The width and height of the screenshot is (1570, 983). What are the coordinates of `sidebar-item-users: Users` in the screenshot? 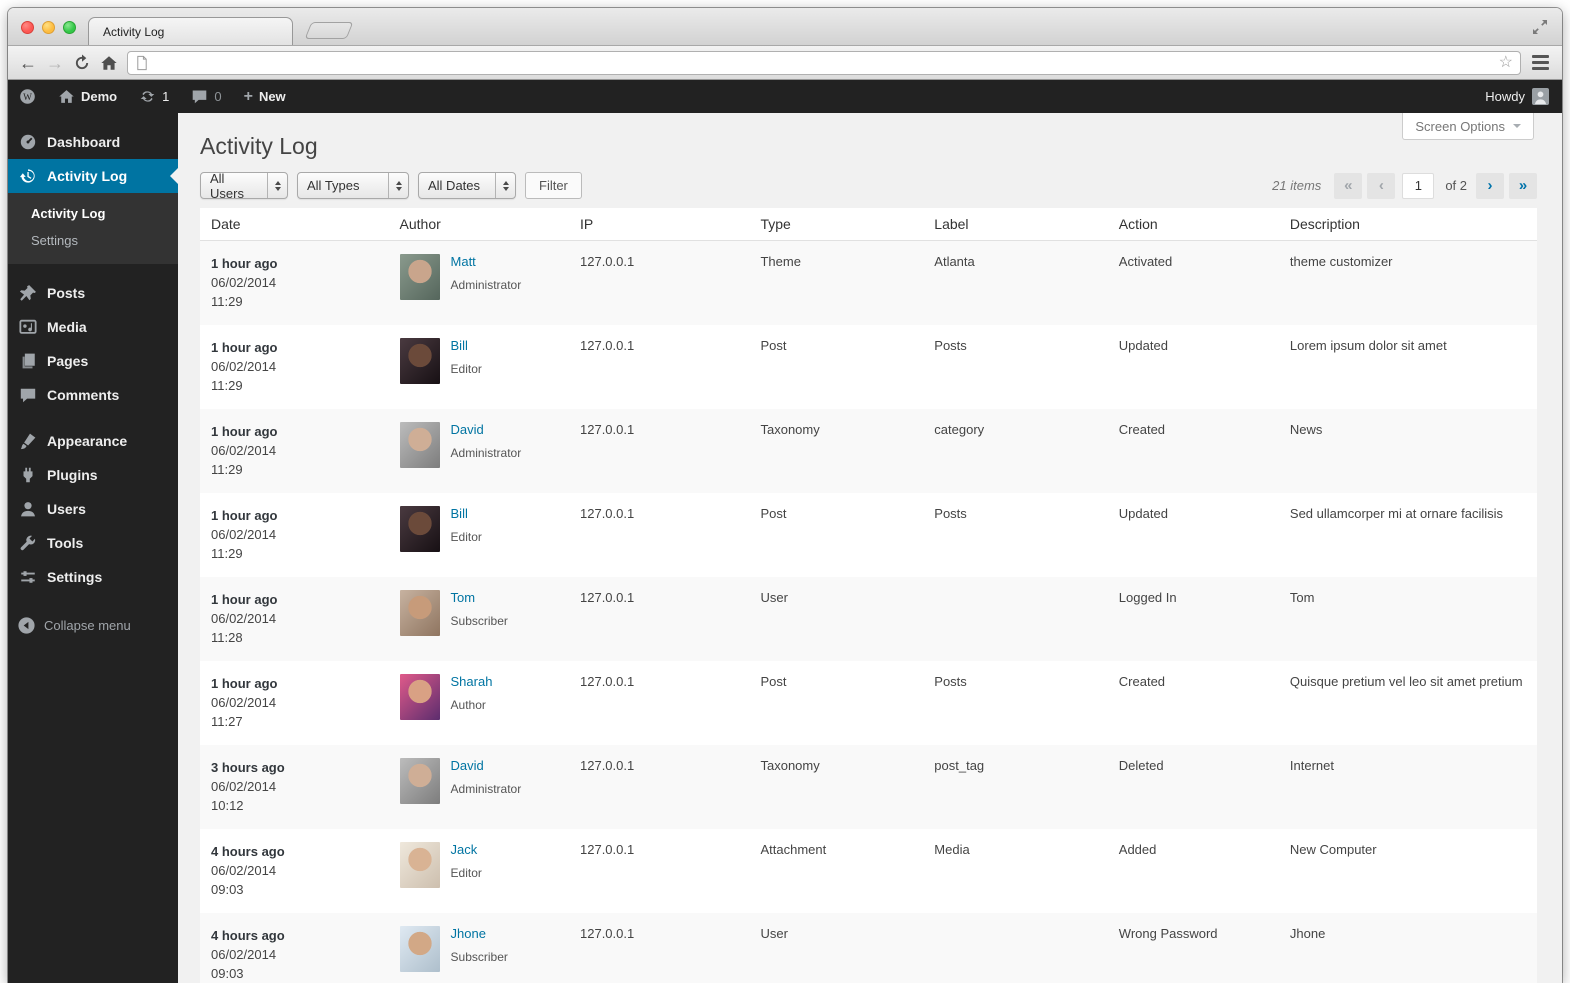 It's located at (93, 509).